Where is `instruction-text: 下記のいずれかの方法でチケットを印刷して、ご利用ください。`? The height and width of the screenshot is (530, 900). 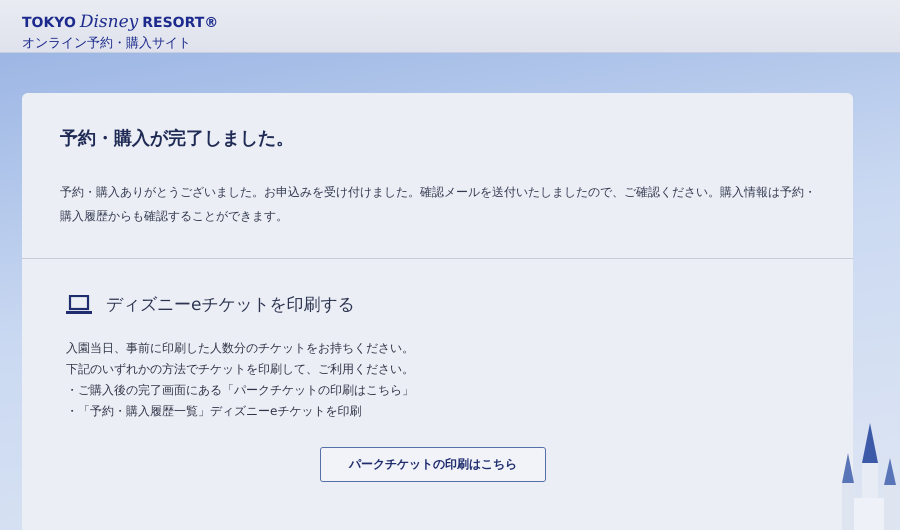 instruction-text: 下記のいずれかの方法でチケットを印刷して、ご利用ください。 is located at coordinates (240, 369).